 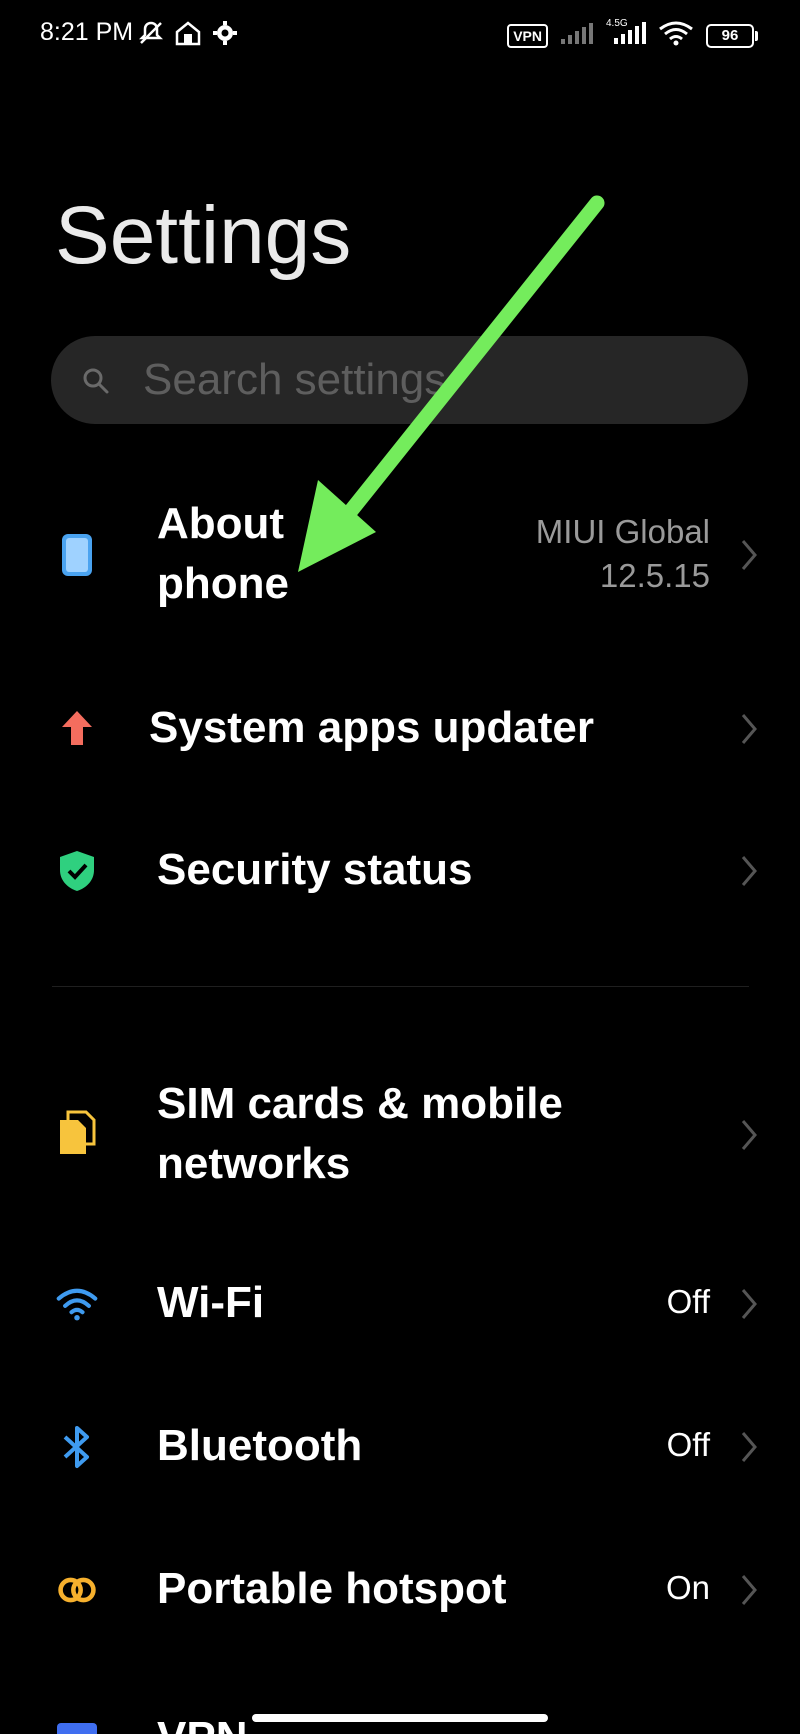 I want to click on settings-item-label: Security status, so click(x=315, y=869).